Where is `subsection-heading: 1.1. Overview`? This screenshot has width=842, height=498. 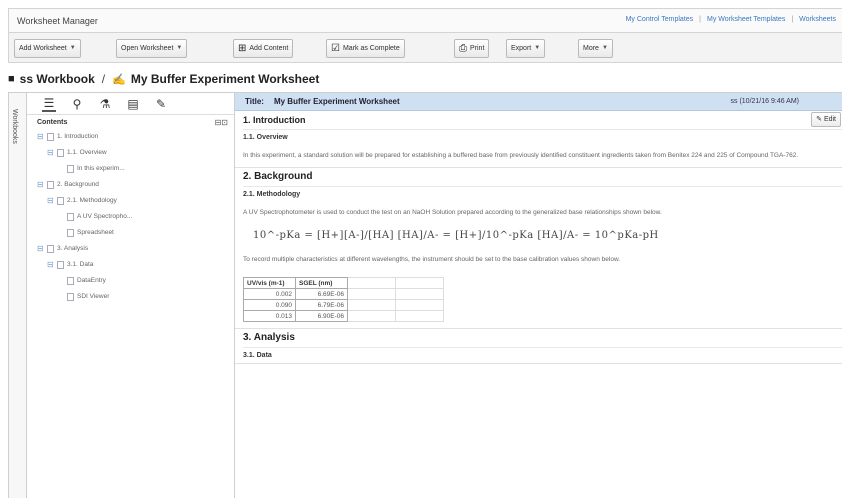
subsection-heading: 1.1. Overview is located at coordinates (542, 137).